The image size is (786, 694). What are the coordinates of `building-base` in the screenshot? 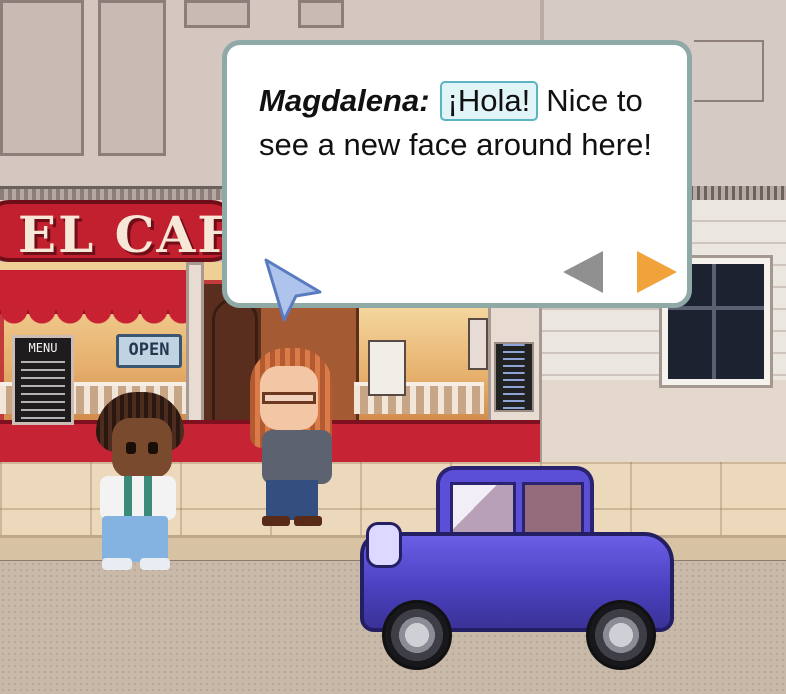 It's located at (663, 425).